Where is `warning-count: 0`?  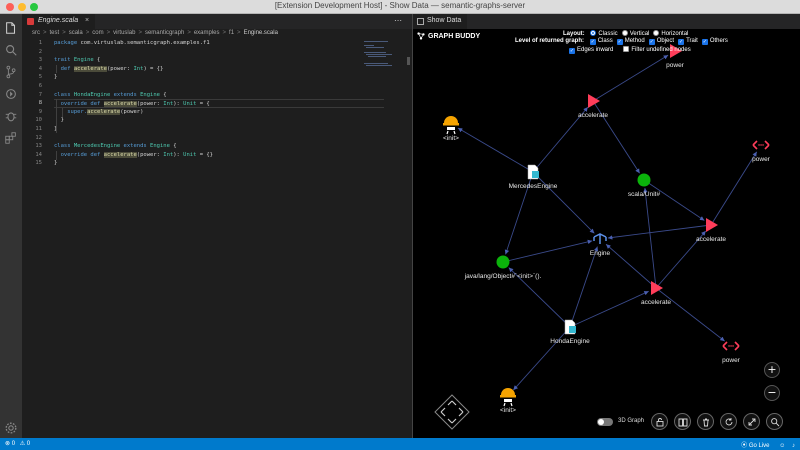
warning-count: 0 is located at coordinates (28, 444).